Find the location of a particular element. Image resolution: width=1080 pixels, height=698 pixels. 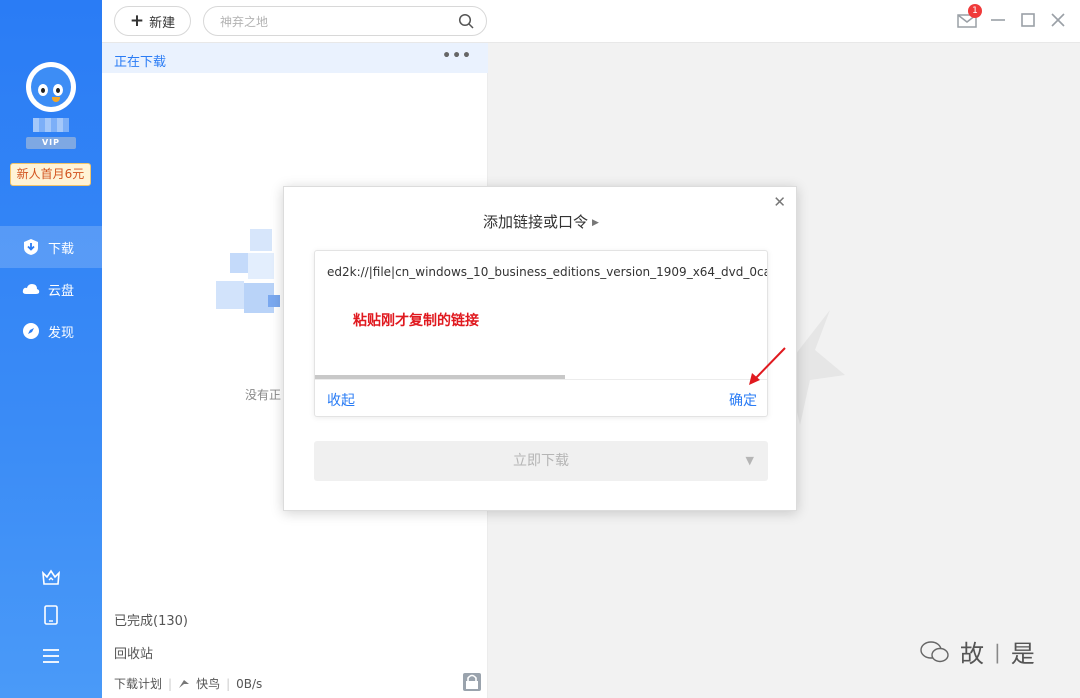

download-now-button: 立即下载 ▼ is located at coordinates (541, 461).